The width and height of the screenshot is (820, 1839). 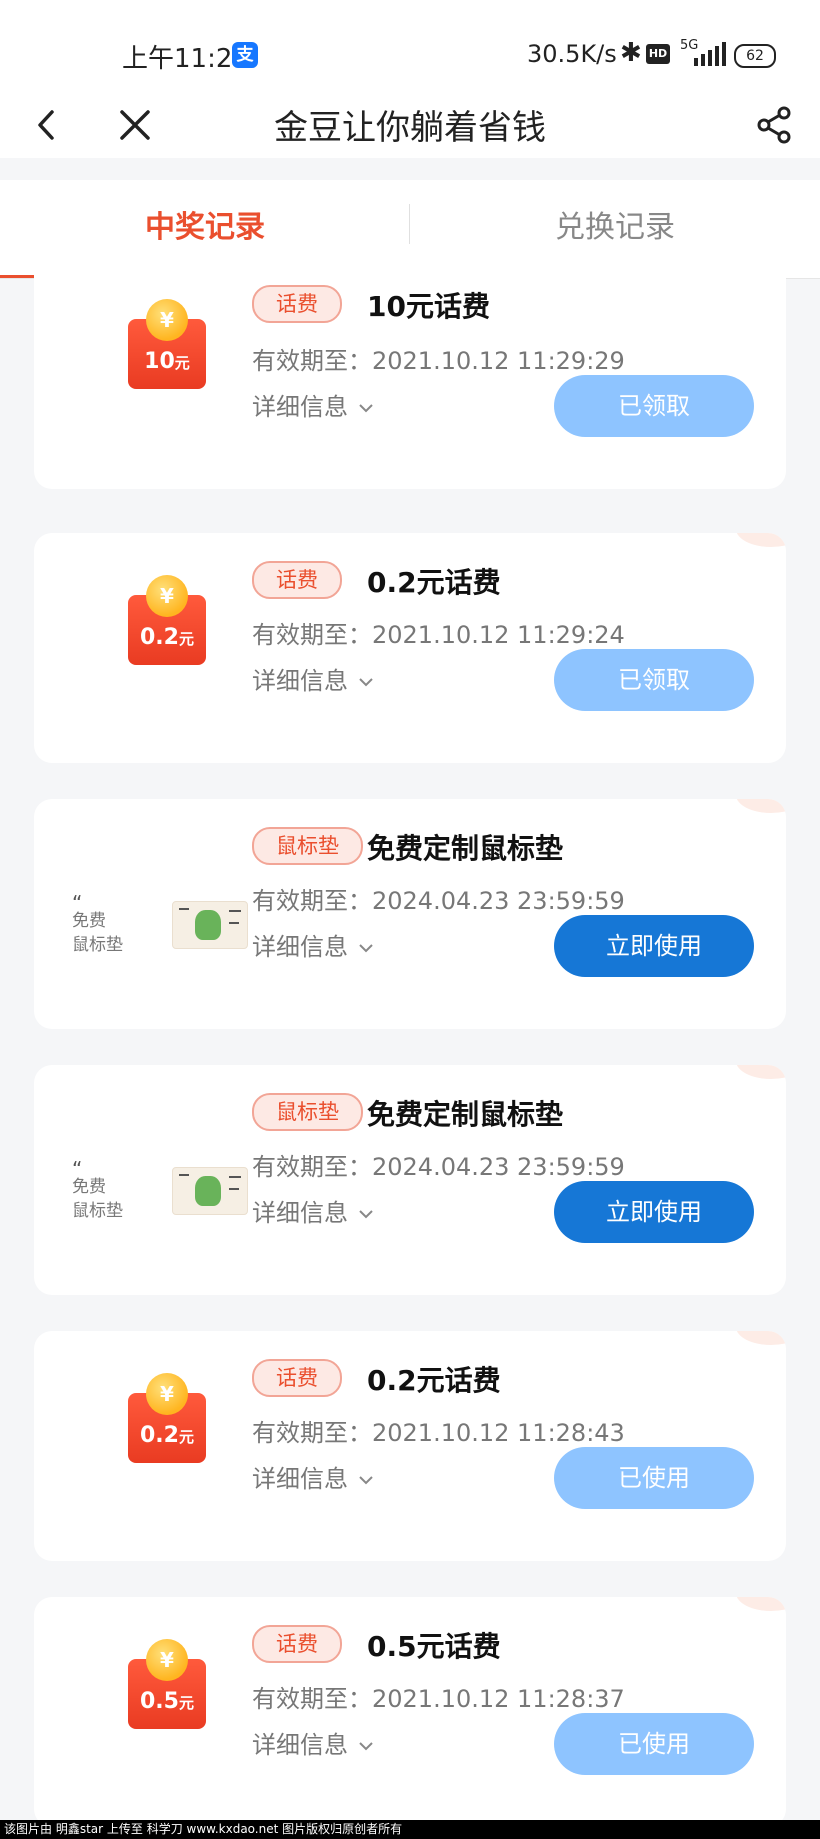 What do you see at coordinates (658, 54) in the screenshot?
I see `hd-icon: HD` at bounding box center [658, 54].